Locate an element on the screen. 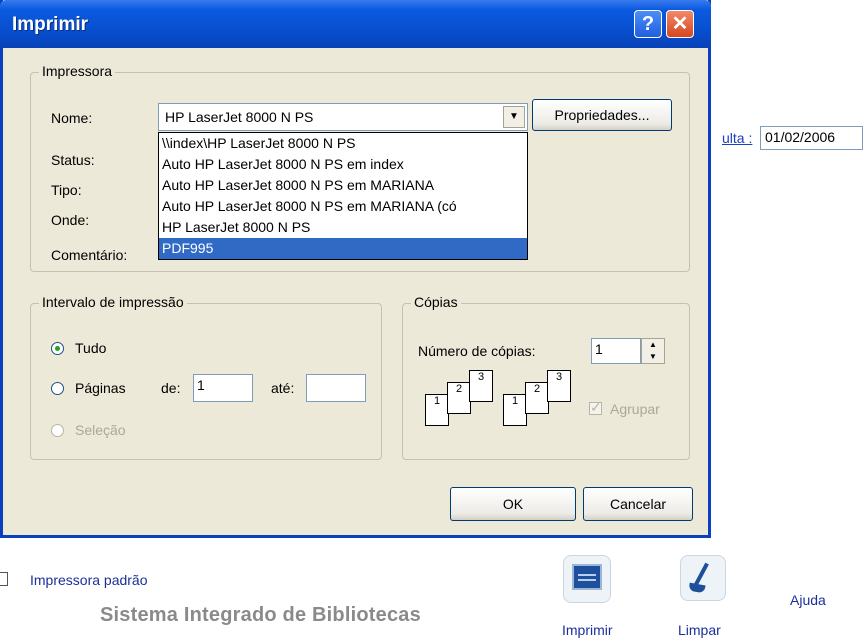 The height and width of the screenshot is (638, 863). help-link: Ajuda is located at coordinates (808, 600).